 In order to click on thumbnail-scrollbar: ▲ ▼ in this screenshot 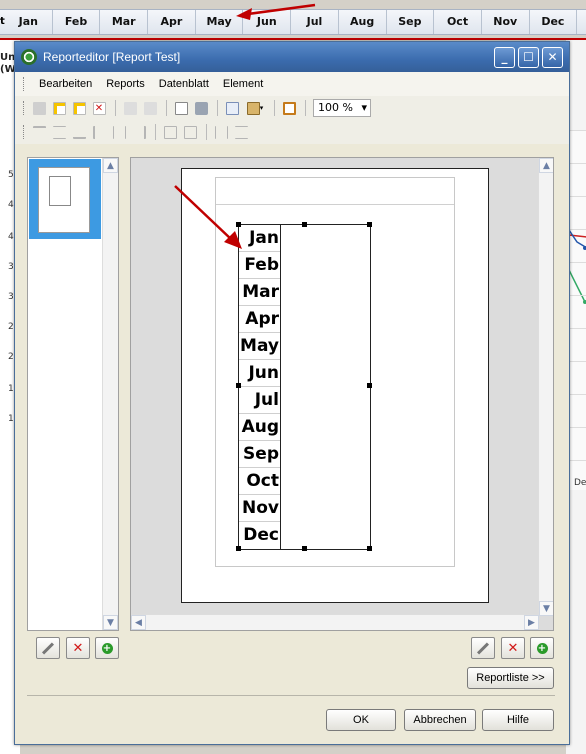, I will do `click(110, 394)`.